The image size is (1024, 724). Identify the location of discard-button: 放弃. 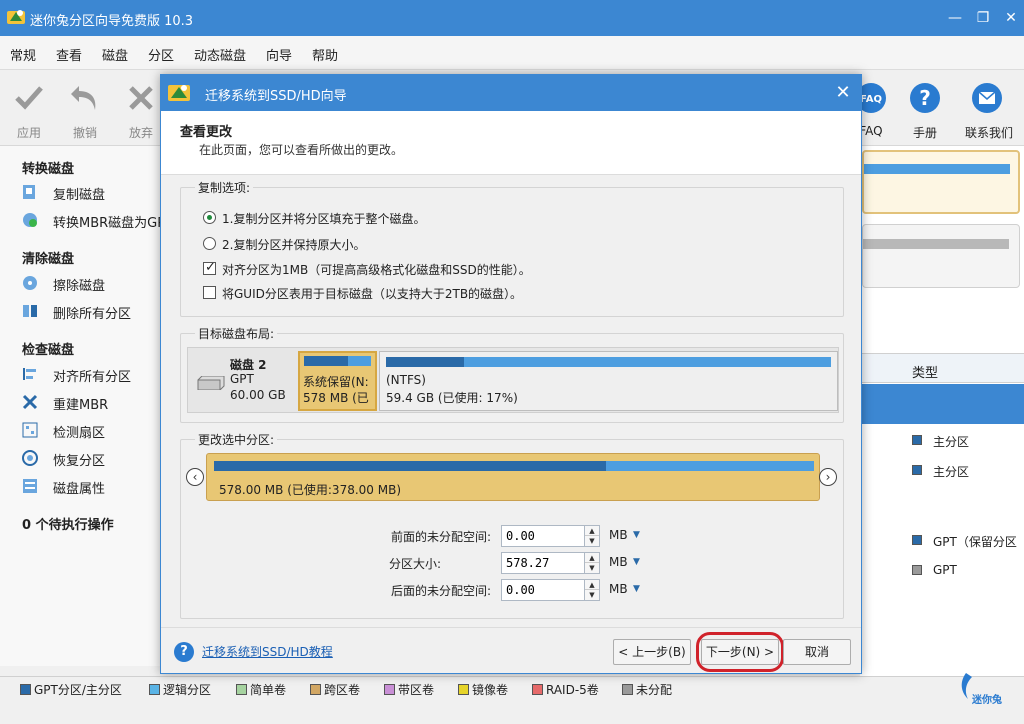
(141, 111).